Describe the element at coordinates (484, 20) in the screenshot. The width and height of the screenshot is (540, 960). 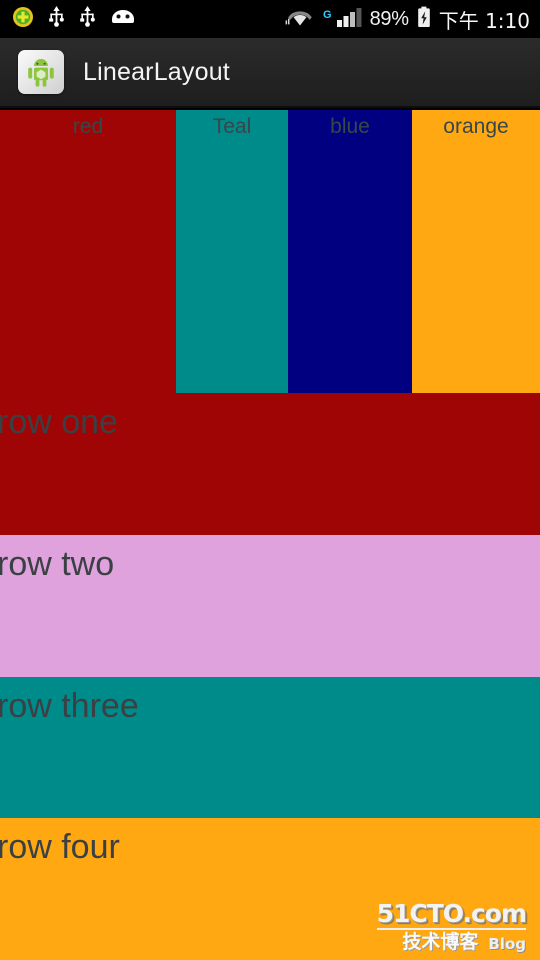
I see `clock-label: 下午 1:10` at that location.